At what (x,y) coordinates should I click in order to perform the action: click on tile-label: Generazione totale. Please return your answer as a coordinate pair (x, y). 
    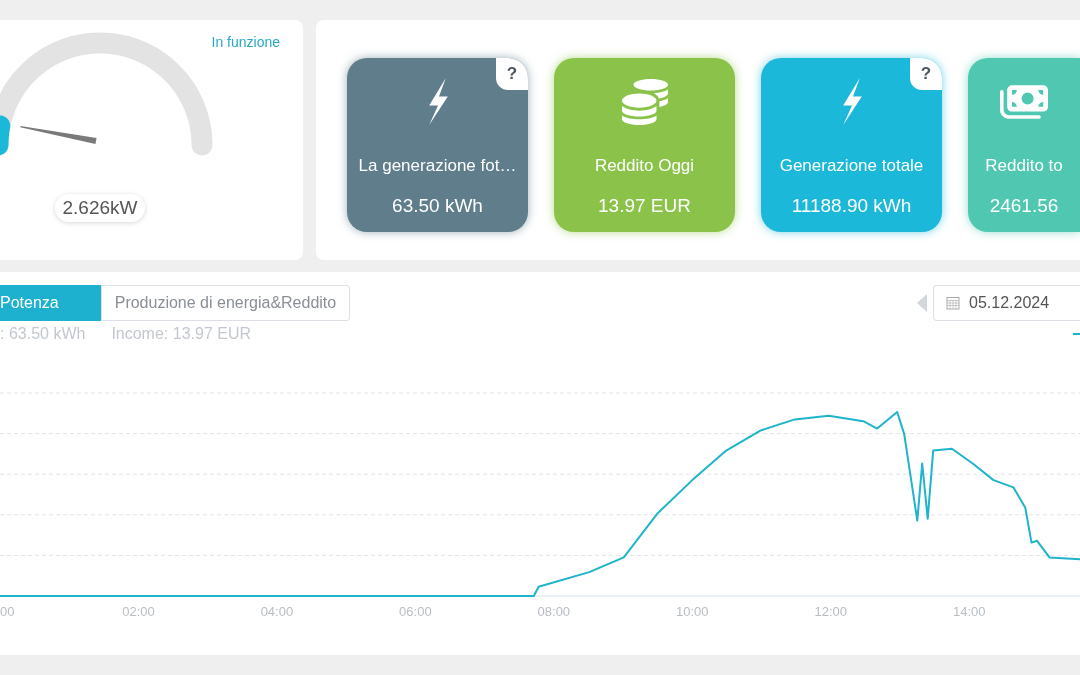
    Looking at the image, I should click on (851, 166).